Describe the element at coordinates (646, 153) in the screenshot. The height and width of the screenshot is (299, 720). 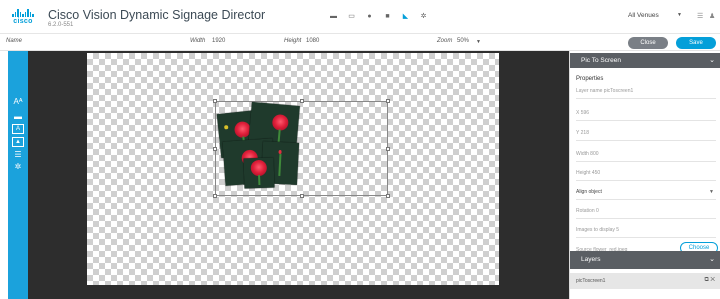
I see `width-field: Width 800` at that location.